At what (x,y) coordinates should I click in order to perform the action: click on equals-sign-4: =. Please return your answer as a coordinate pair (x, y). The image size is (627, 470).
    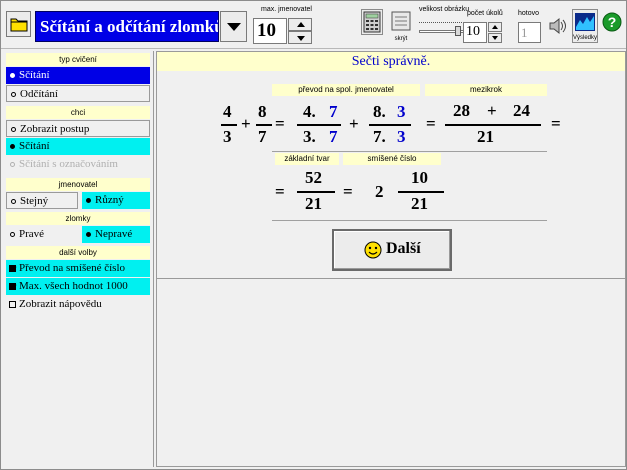
    Looking at the image, I should click on (280, 191).